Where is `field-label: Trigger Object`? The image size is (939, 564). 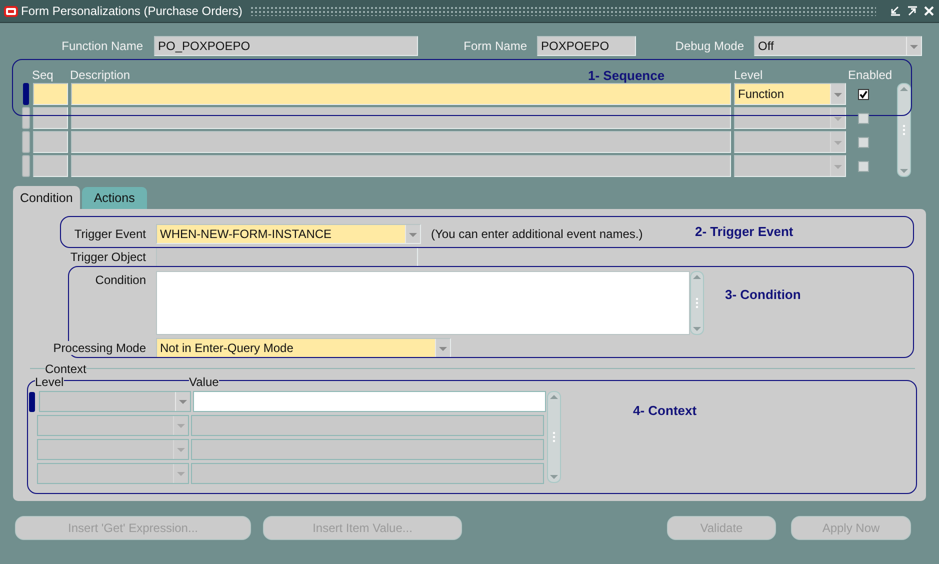
field-label: Trigger Object is located at coordinates (108, 257).